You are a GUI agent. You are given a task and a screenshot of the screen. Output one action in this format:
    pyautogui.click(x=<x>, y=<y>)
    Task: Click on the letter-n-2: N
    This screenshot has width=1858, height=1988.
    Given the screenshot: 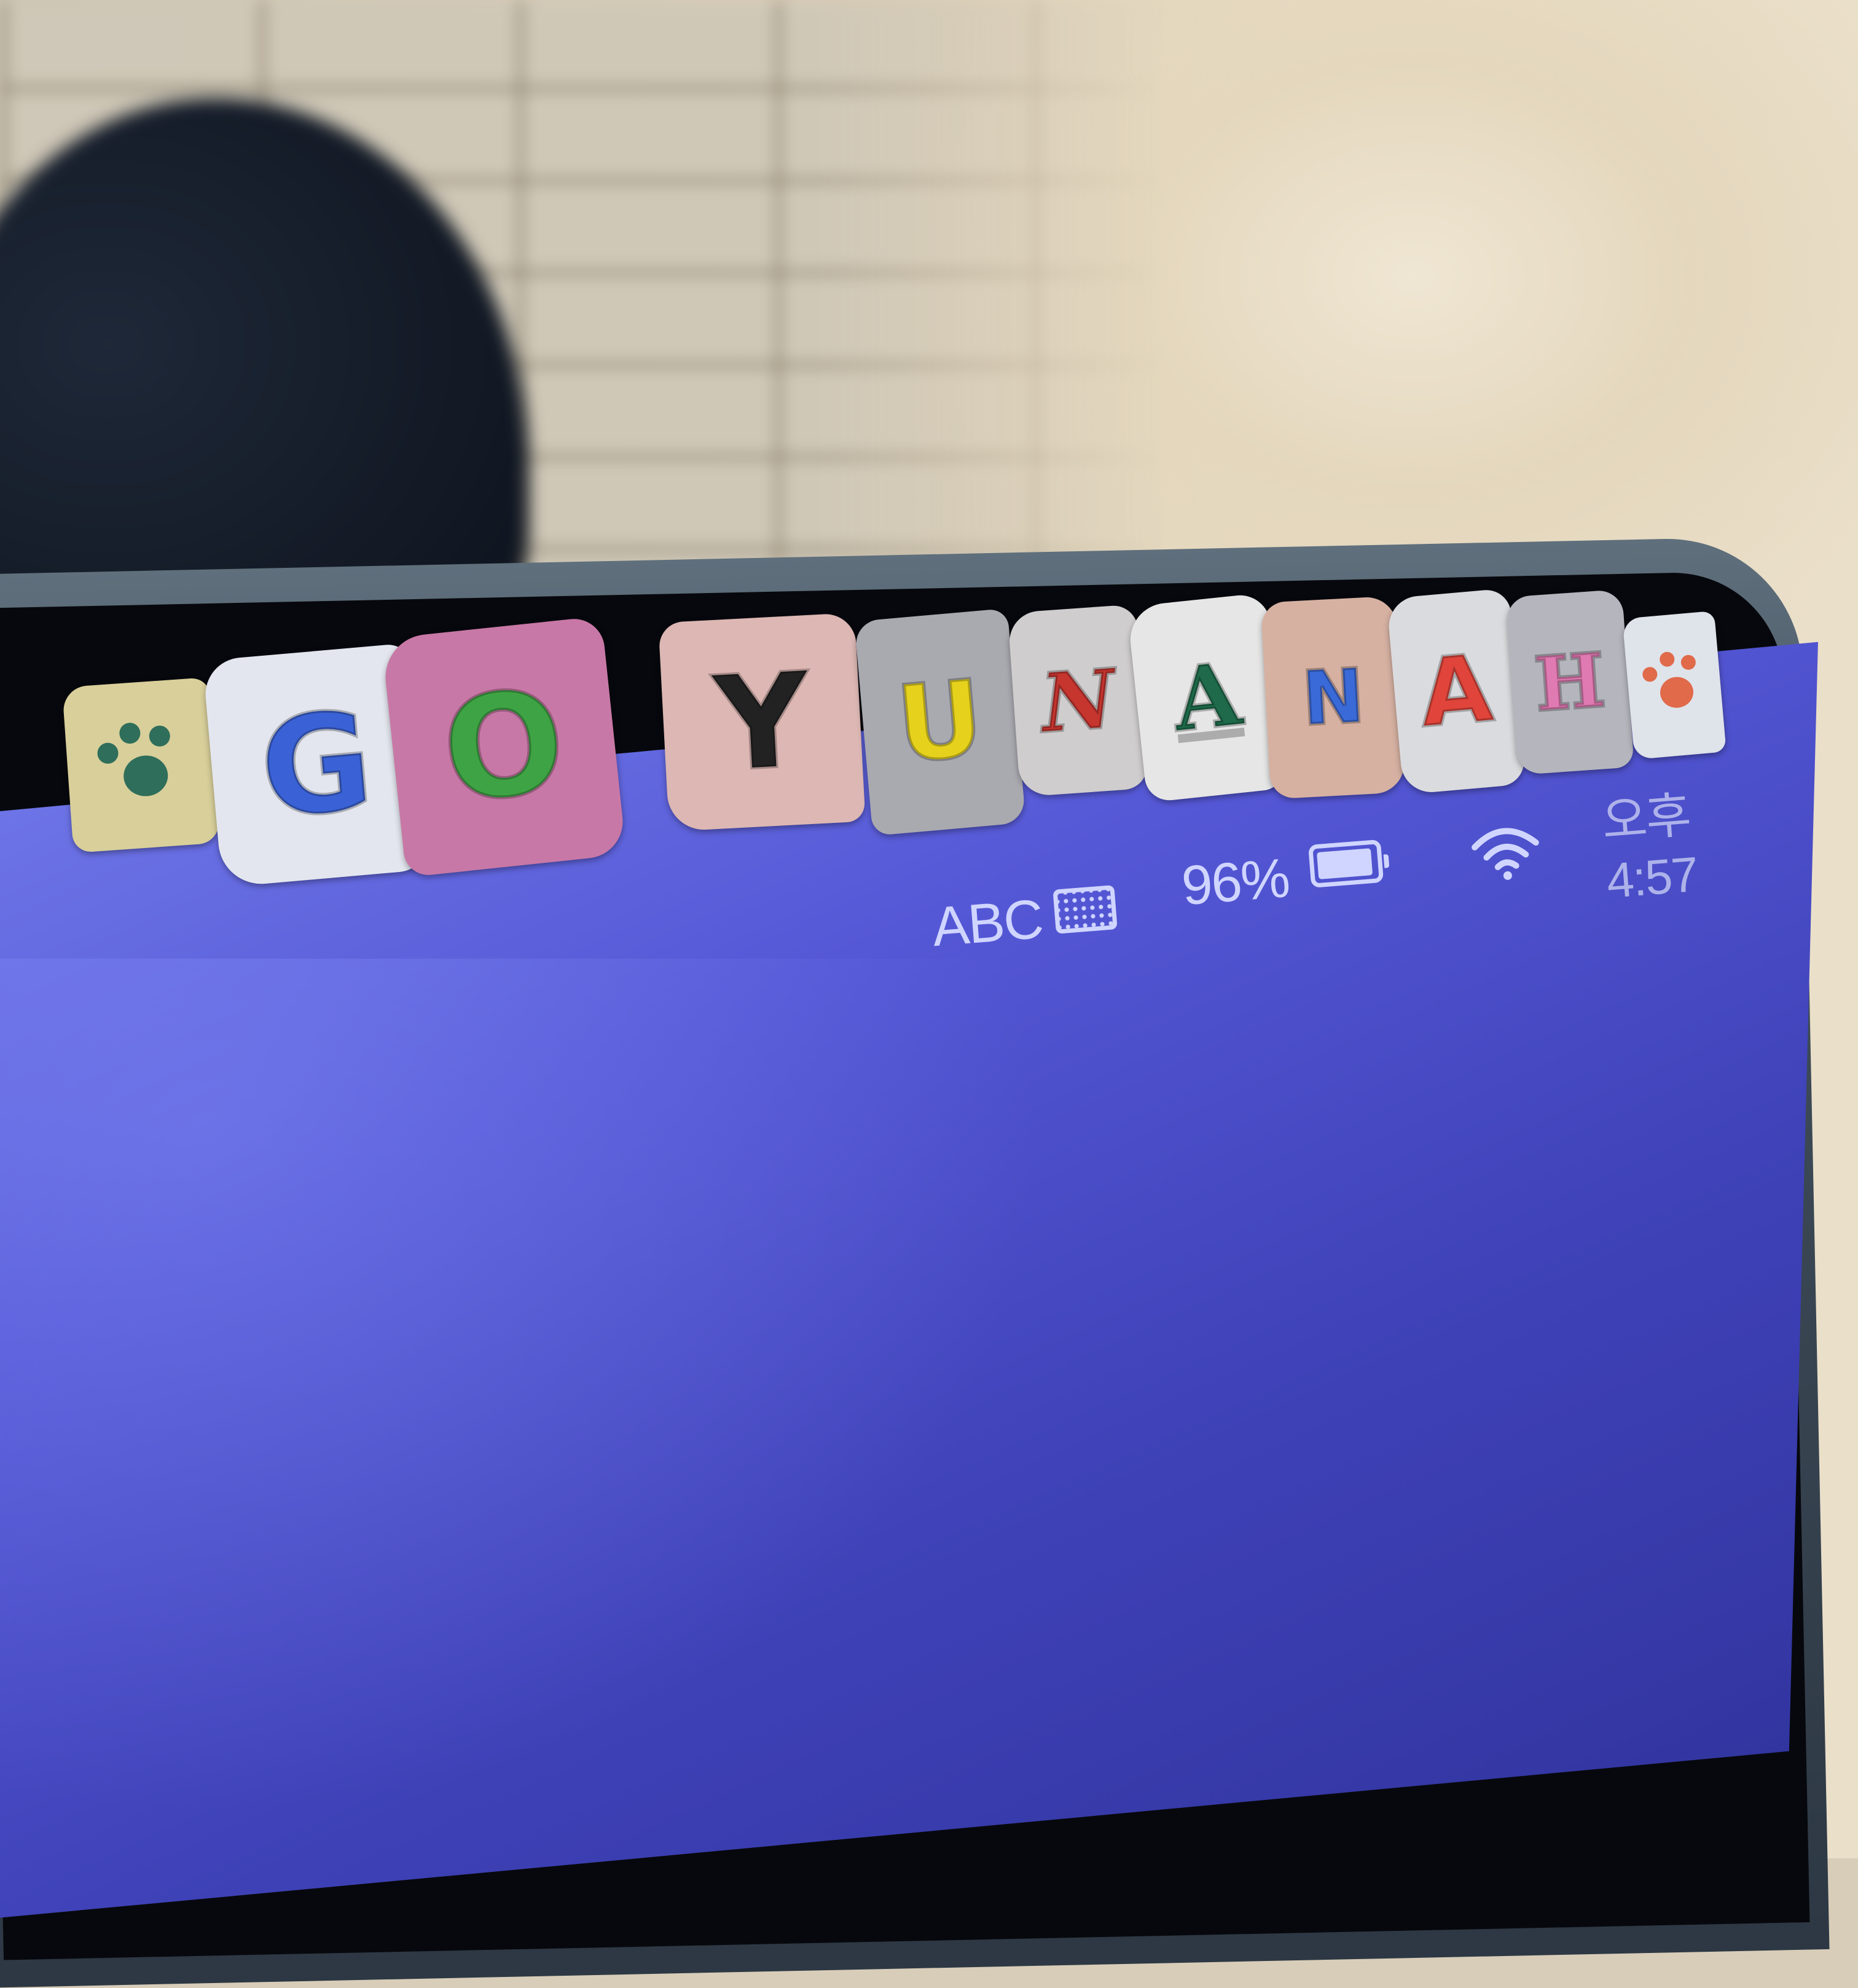 What is the action you would take?
    pyautogui.click(x=1333, y=697)
    